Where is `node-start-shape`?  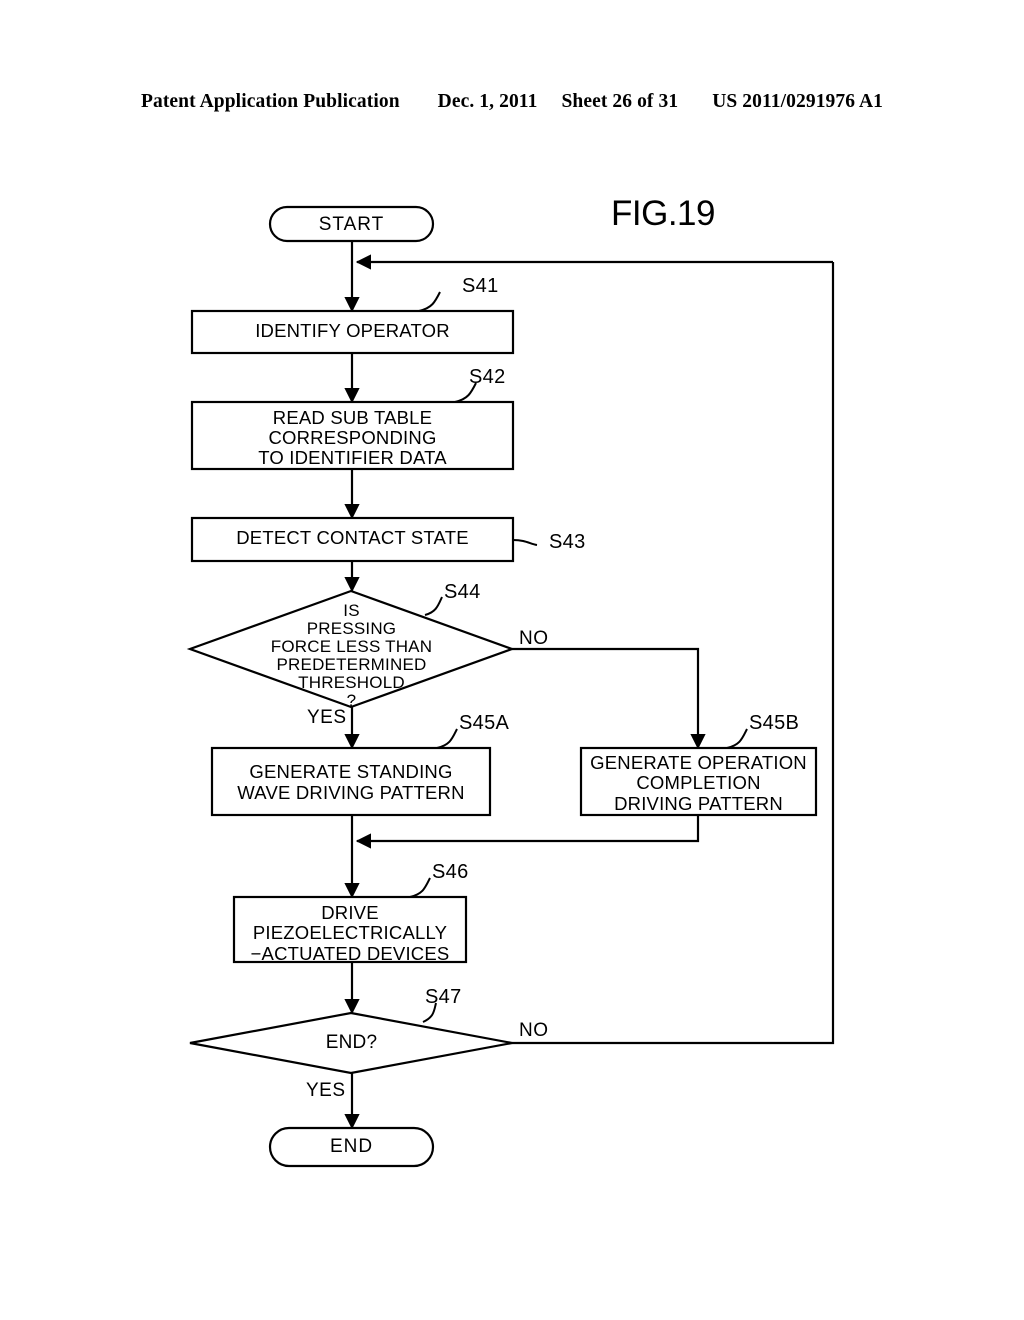
node-start-shape is located at coordinates (351, 224).